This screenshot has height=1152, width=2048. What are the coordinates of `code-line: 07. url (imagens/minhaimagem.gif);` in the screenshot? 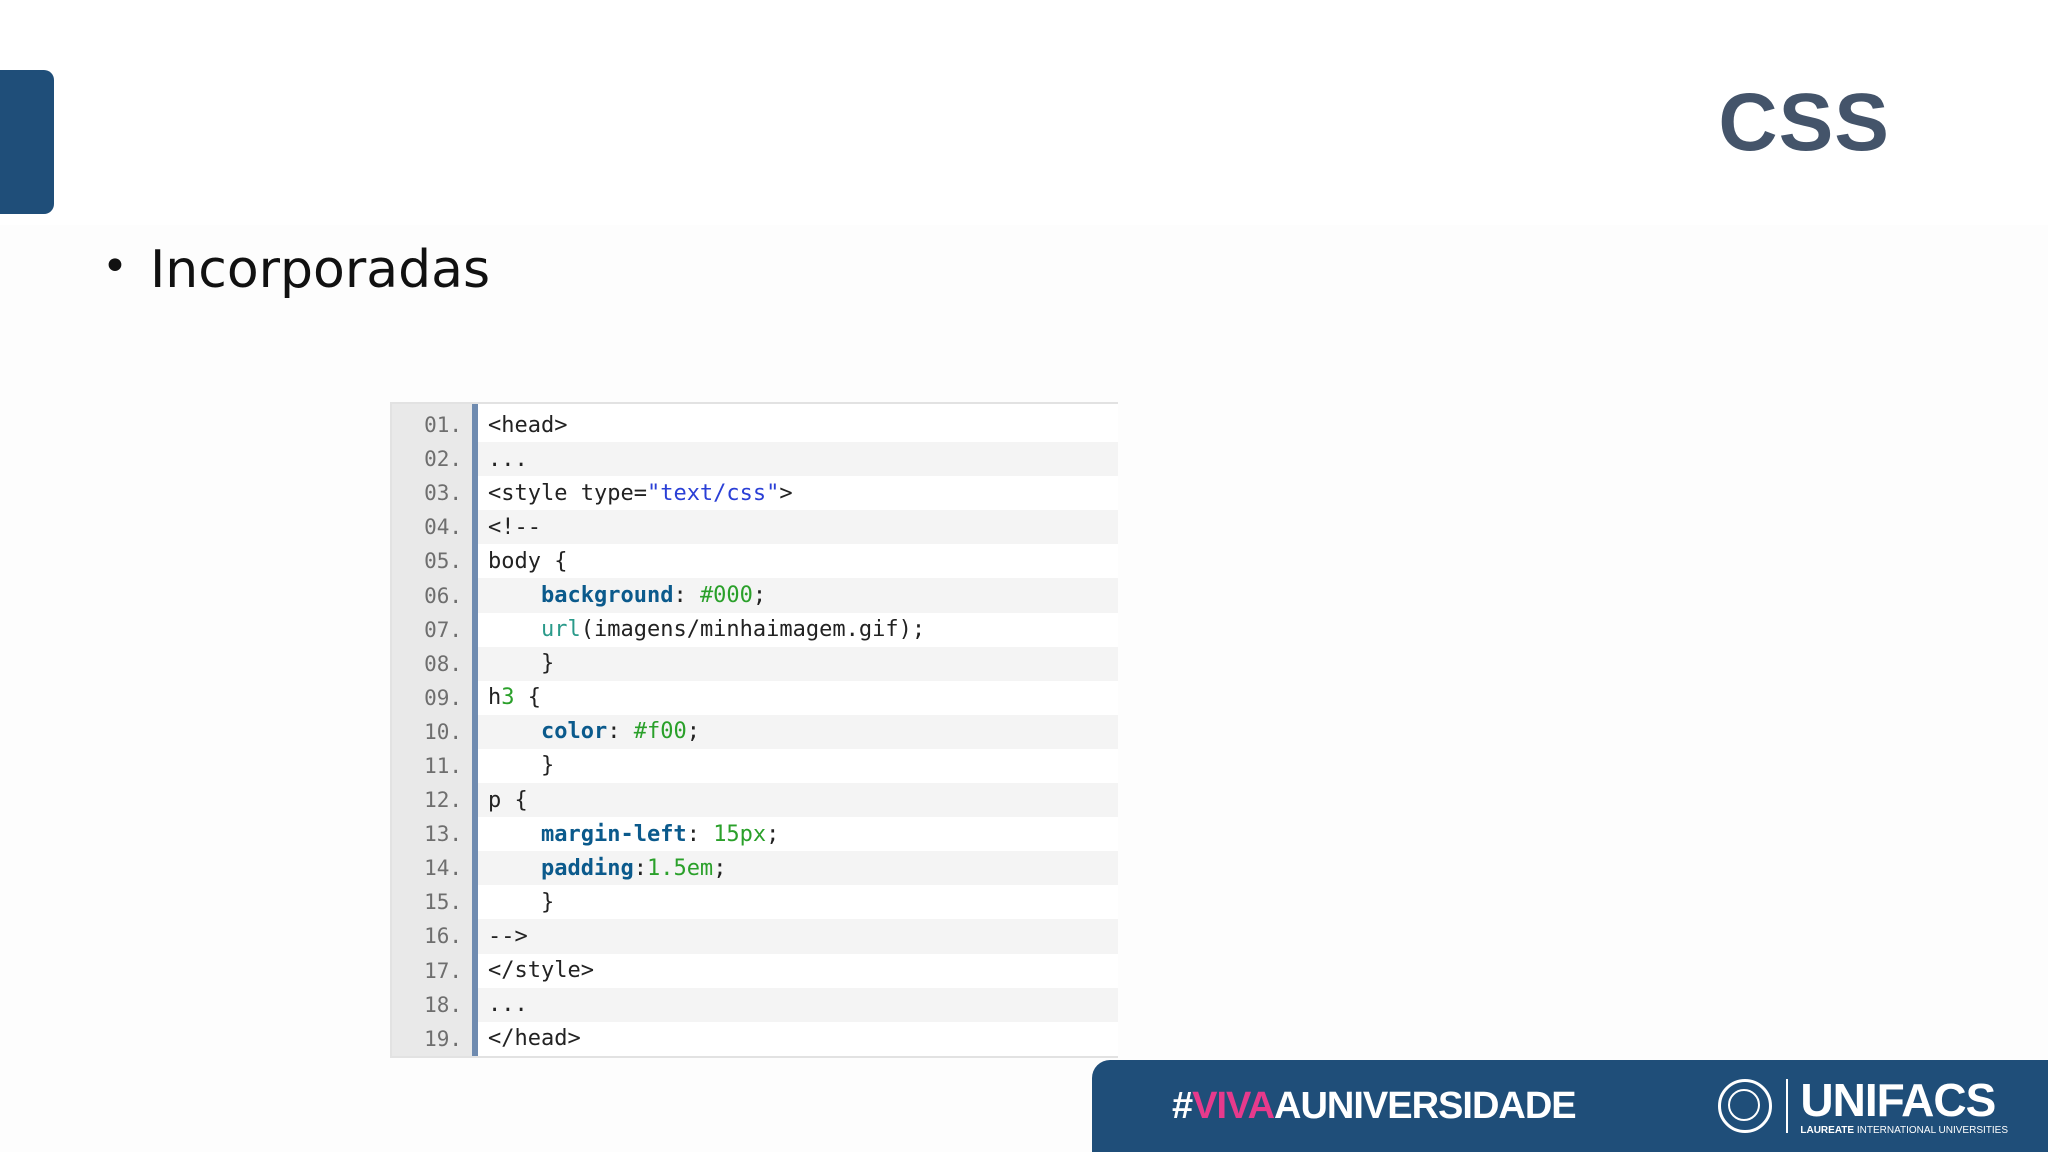 It's located at (755, 630).